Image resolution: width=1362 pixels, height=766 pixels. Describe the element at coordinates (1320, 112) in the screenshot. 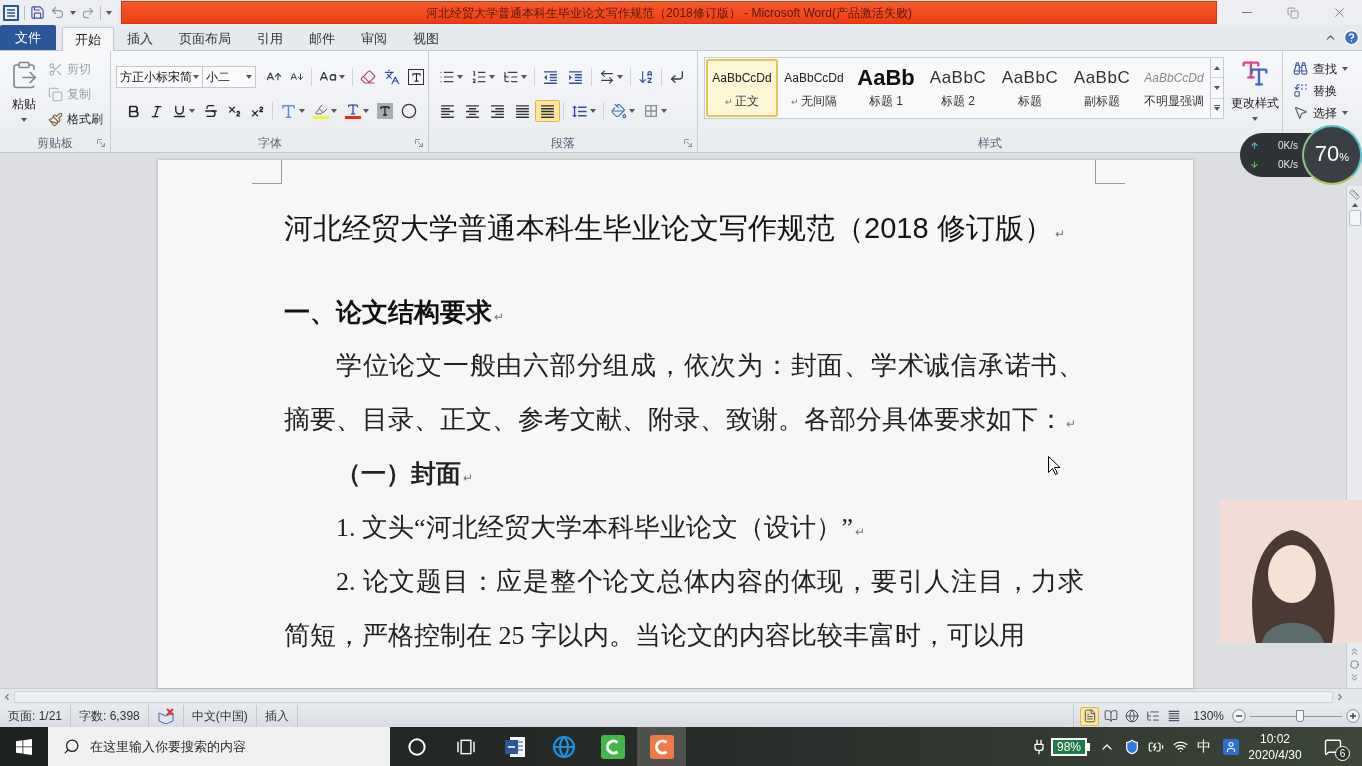

I see `editing-button: 选择` at that location.